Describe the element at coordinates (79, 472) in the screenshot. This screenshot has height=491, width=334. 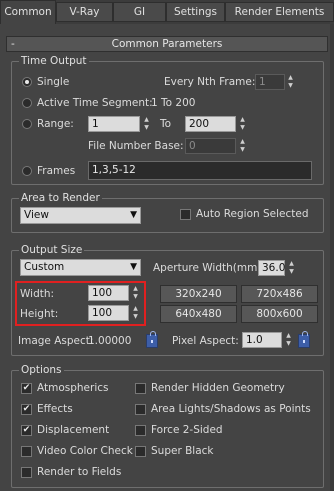
I see `render-to-fields-label: Render to Fields` at that location.